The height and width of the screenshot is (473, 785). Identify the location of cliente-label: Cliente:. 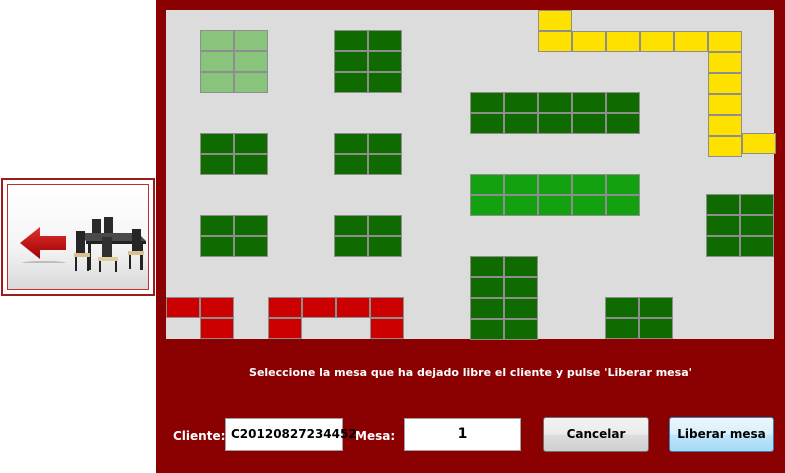
(199, 436).